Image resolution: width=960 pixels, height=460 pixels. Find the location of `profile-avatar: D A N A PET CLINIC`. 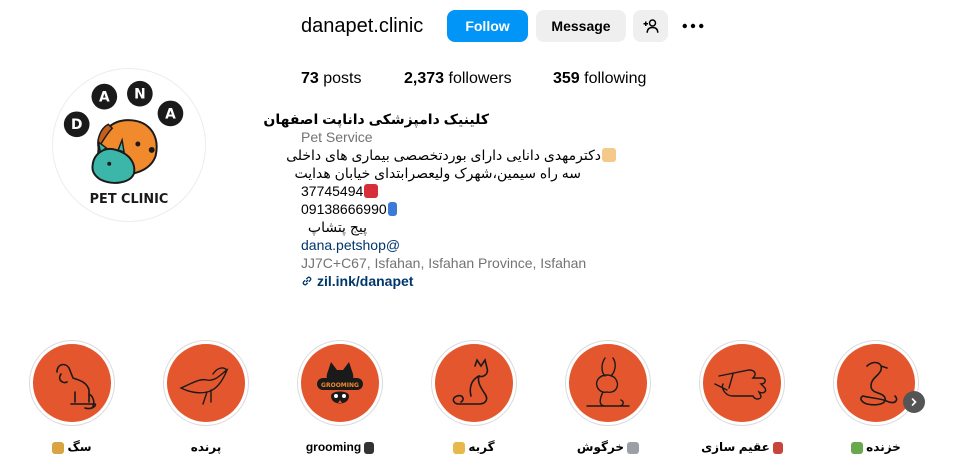

profile-avatar: D A N A PET CLINIC is located at coordinates (129, 145).